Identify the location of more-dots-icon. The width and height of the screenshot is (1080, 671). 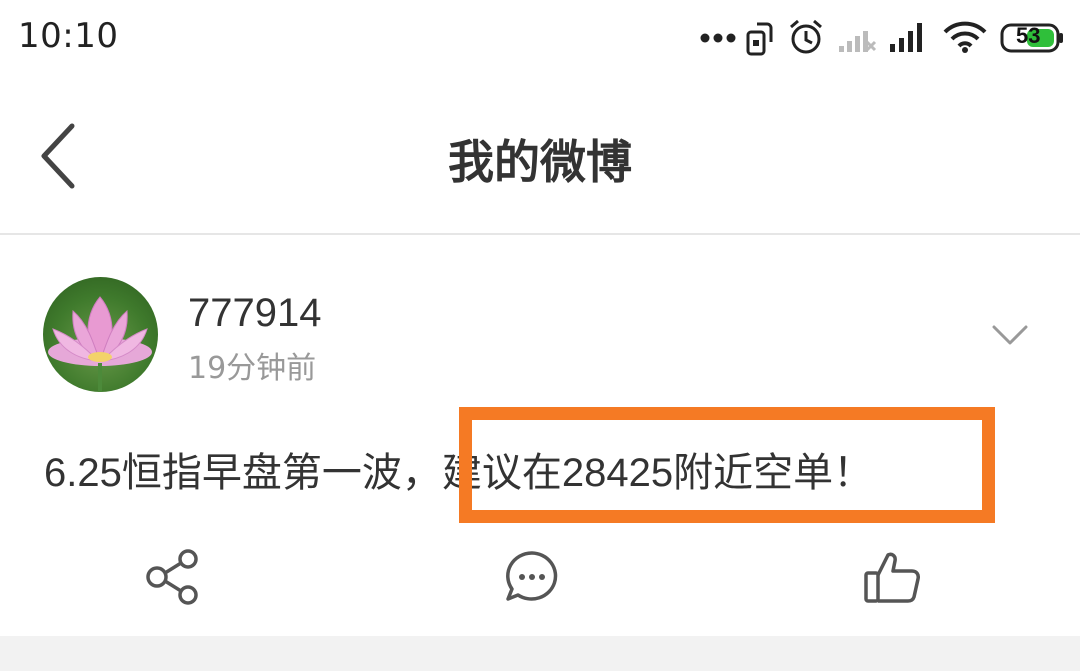
(718, 38).